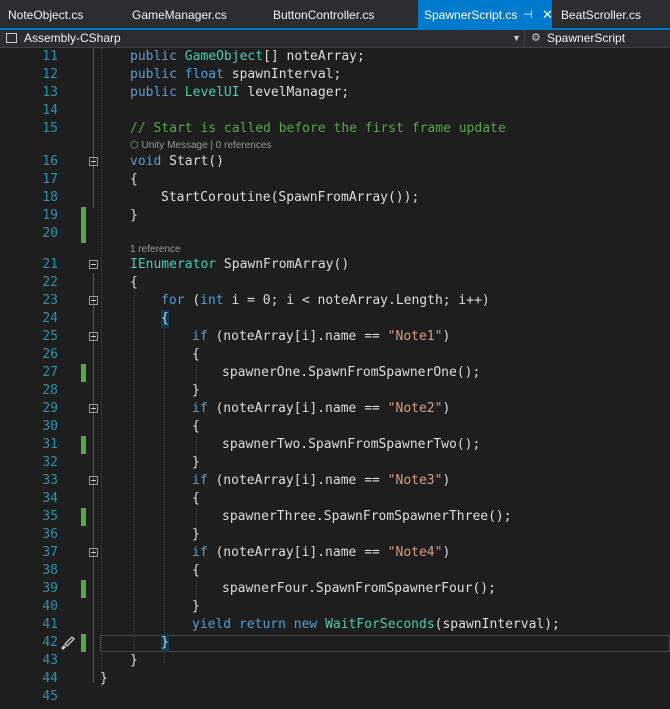 The image size is (670, 709). I want to click on code-line: 19 }, so click(335, 216).